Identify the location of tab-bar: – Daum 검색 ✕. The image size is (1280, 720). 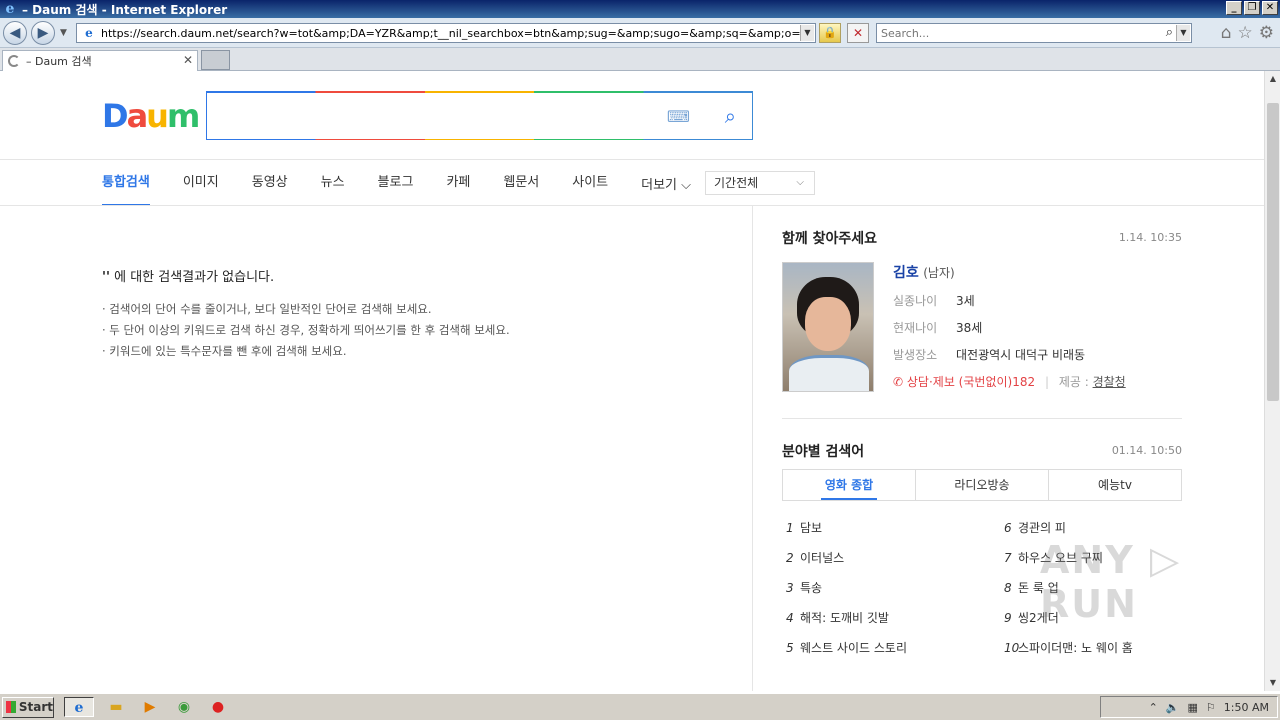
(640, 59).